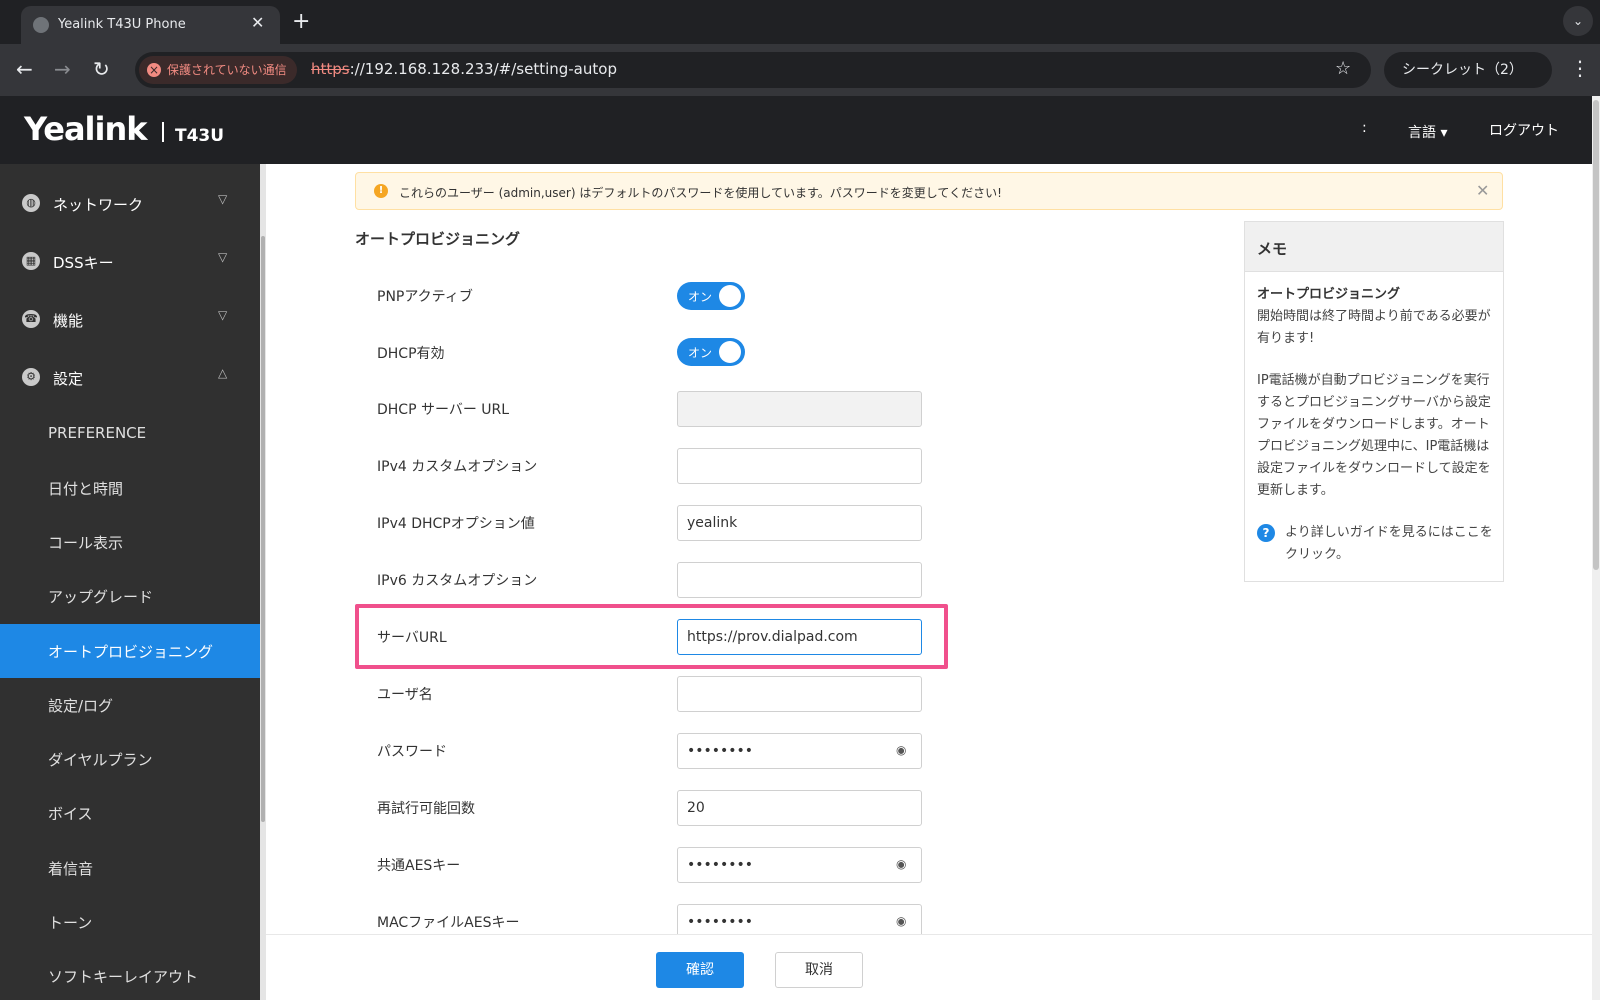 The width and height of the screenshot is (1600, 1003). I want to click on url-scheme: https, so click(330, 69).